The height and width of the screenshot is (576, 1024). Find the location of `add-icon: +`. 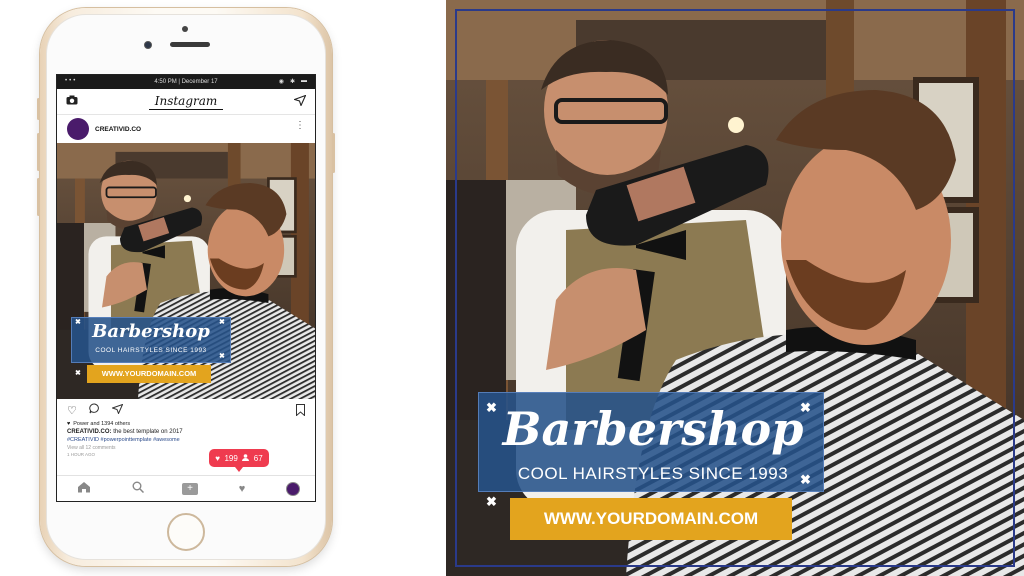

add-icon: + is located at coordinates (190, 488).